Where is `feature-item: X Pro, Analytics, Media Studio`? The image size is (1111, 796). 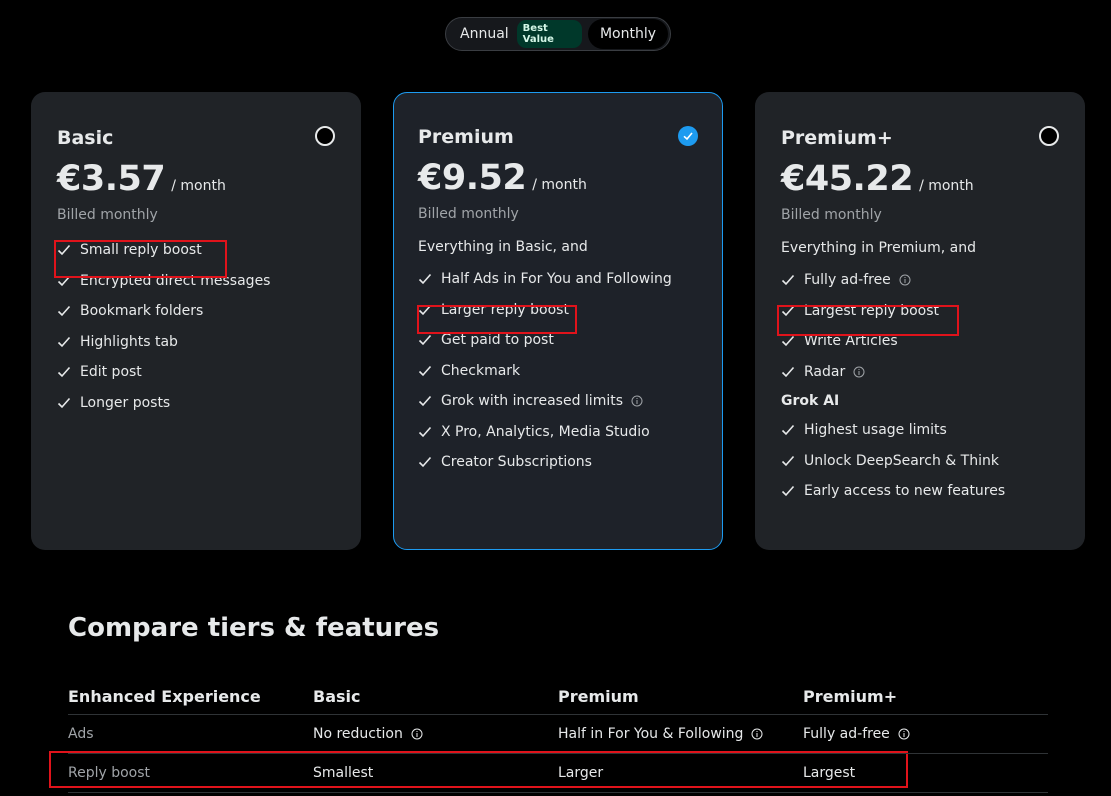 feature-item: X Pro, Analytics, Media Studio is located at coordinates (558, 432).